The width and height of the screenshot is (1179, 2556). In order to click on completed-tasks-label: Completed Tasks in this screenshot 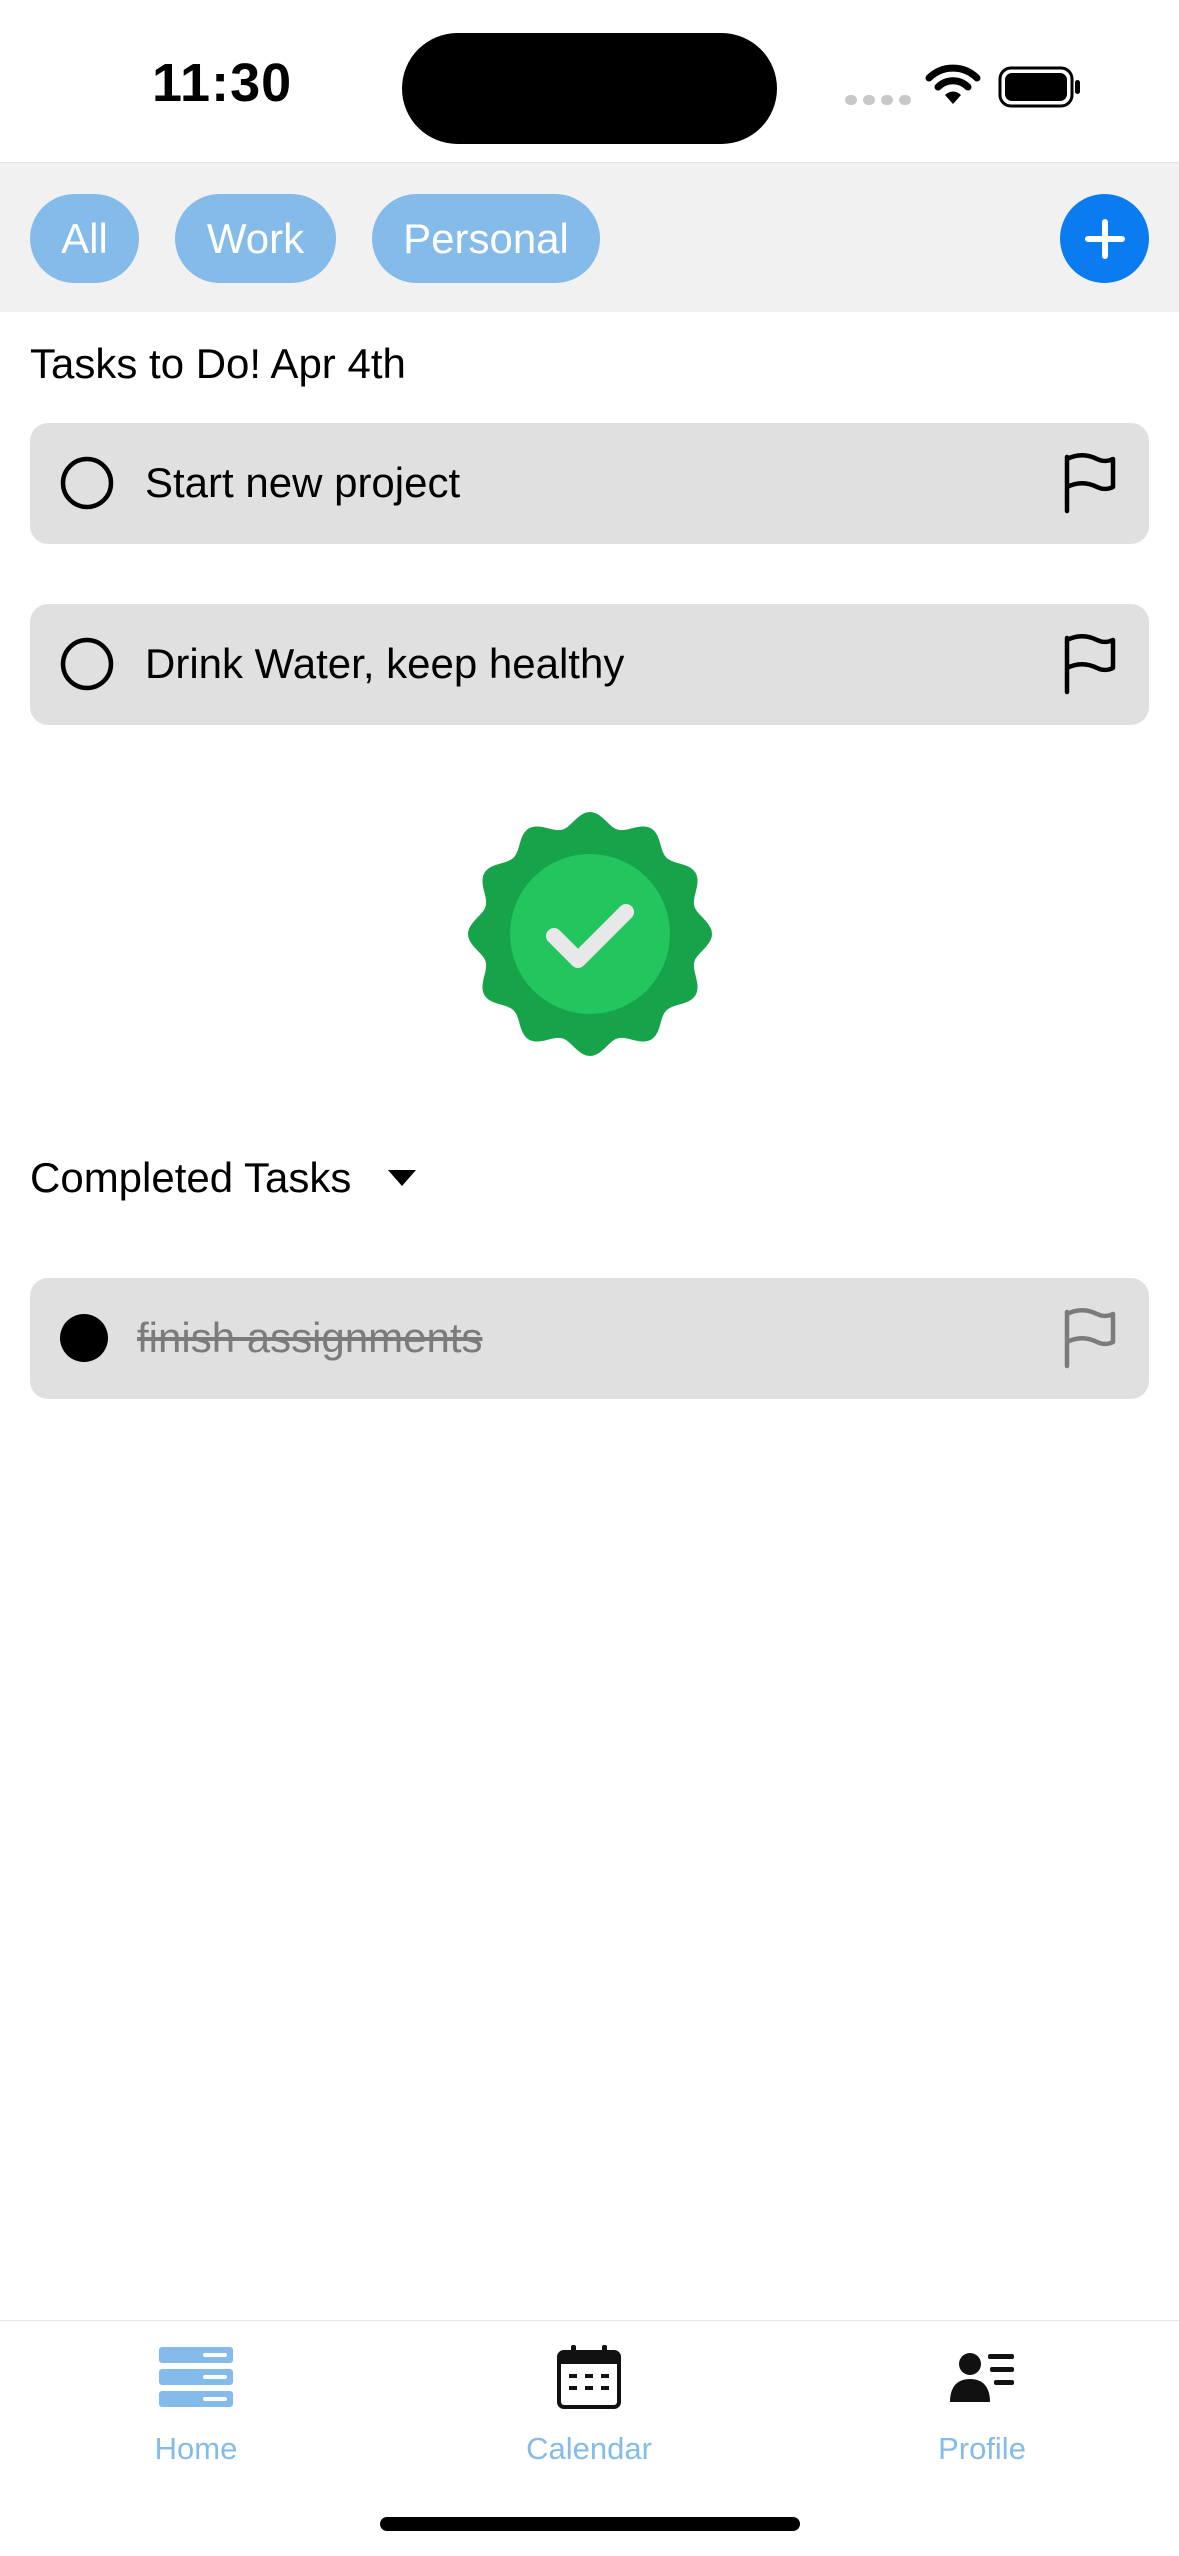, I will do `click(191, 1177)`.